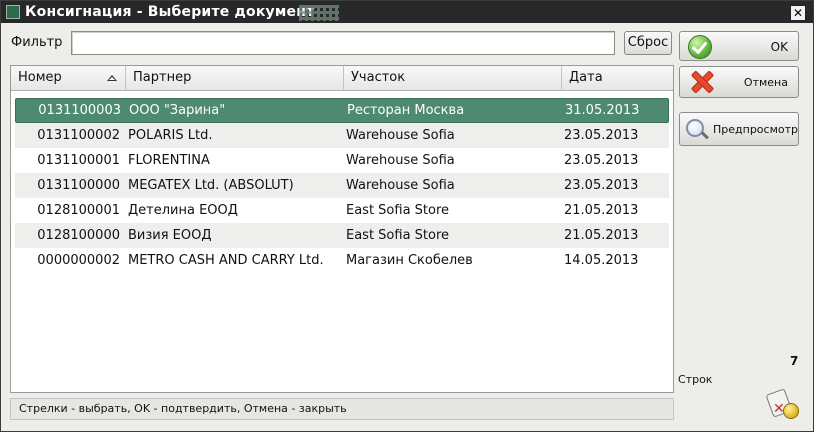  What do you see at coordinates (695, 128) in the screenshot?
I see `magnifier-icon` at bounding box center [695, 128].